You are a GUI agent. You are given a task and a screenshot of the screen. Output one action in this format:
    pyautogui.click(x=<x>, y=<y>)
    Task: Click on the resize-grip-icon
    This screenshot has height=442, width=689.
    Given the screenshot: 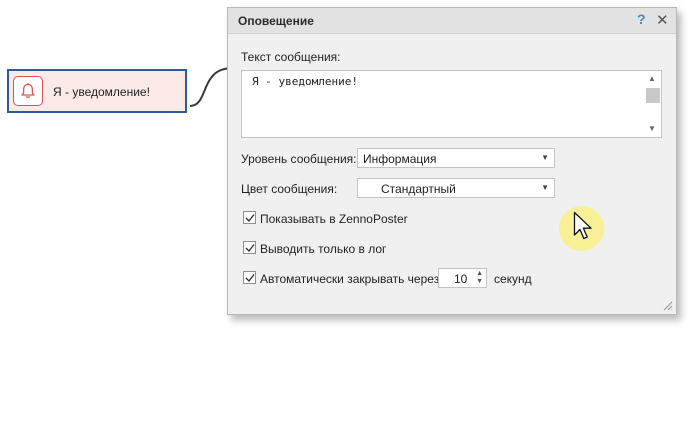 What is the action you would take?
    pyautogui.click(x=667, y=305)
    